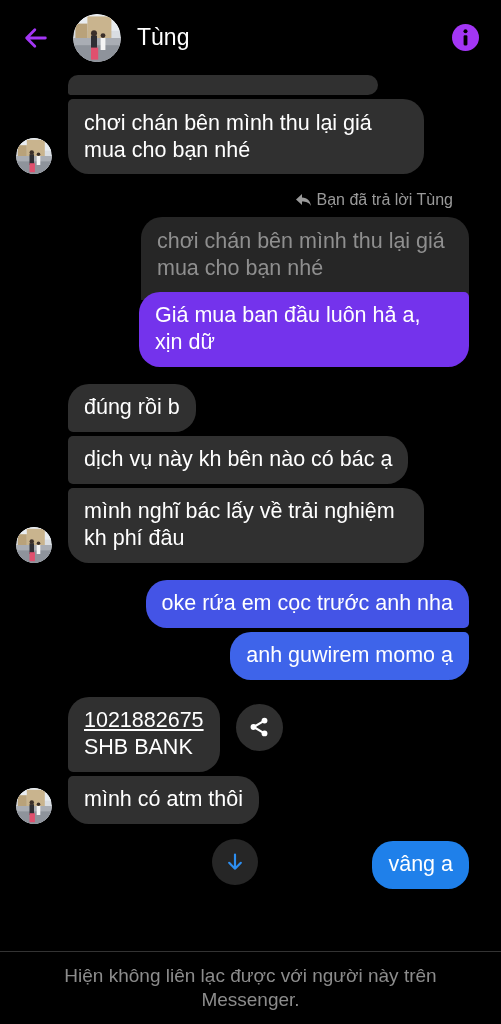 The height and width of the screenshot is (1024, 501). I want to click on sent-message: oke rứa em cọc trước anh nha, so click(307, 603).